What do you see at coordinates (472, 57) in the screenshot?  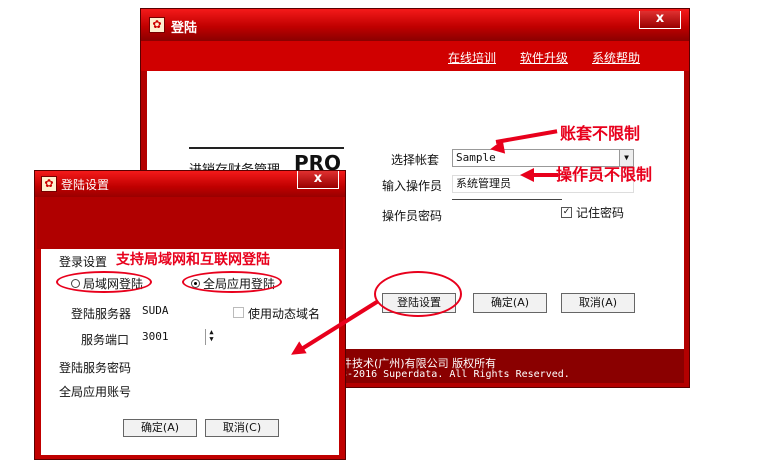 I see `menu-online-training: 在线培训` at bounding box center [472, 57].